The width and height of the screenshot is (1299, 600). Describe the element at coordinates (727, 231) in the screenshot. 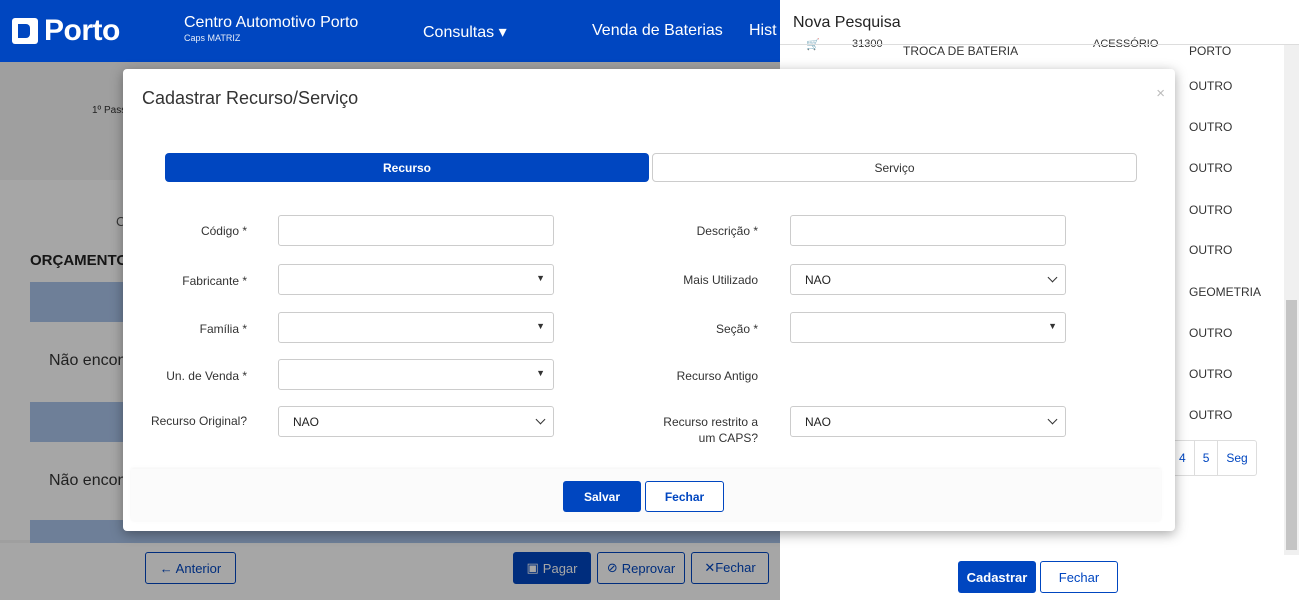

I see `descricao-label: Descrição *` at that location.